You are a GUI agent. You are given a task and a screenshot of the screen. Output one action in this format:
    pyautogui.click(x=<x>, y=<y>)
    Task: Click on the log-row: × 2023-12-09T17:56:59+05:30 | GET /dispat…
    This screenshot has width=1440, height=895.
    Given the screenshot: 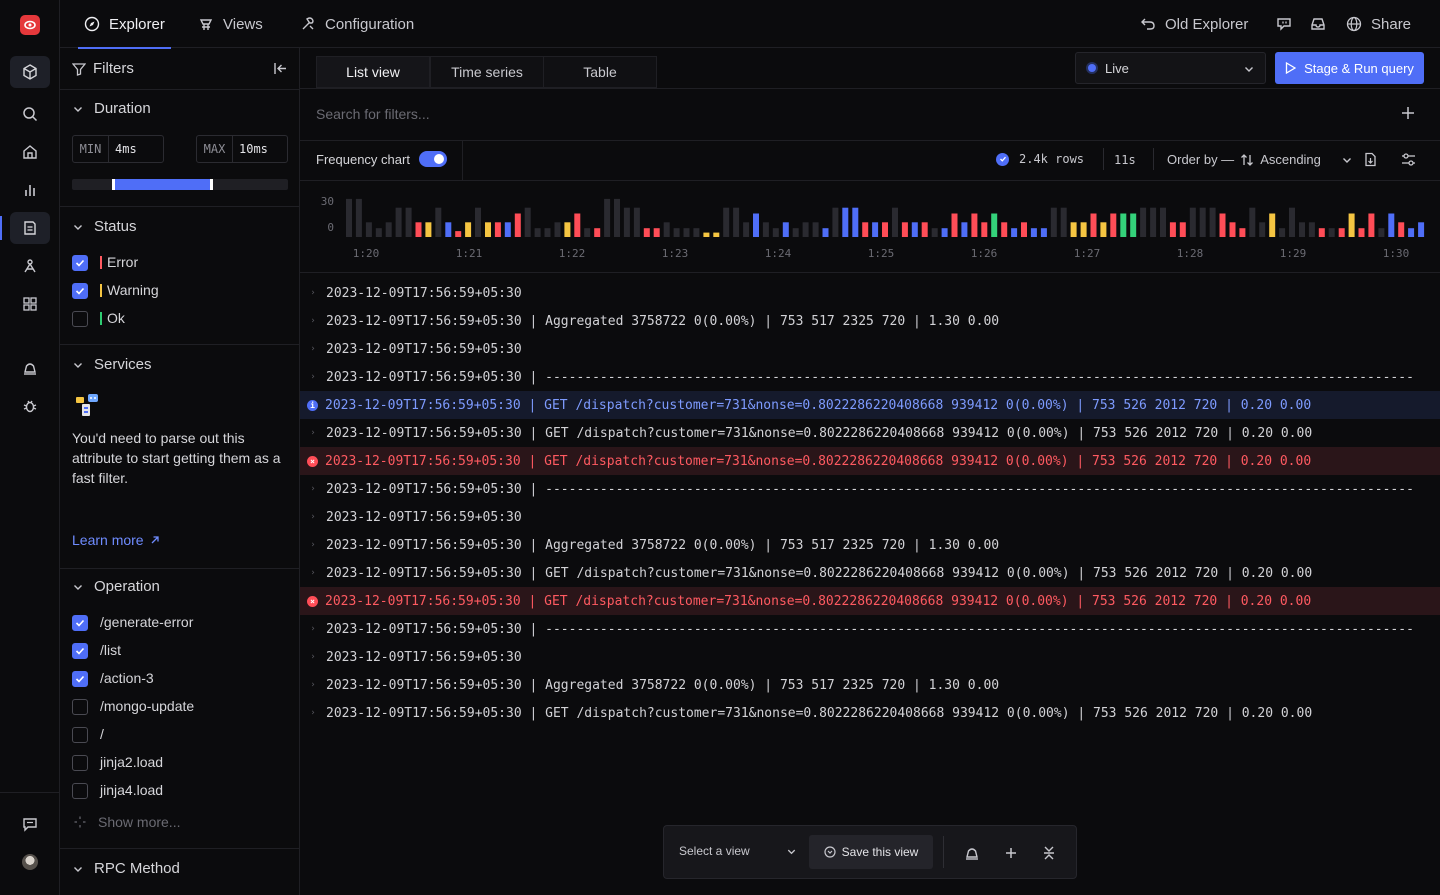 What is the action you would take?
    pyautogui.click(x=870, y=461)
    